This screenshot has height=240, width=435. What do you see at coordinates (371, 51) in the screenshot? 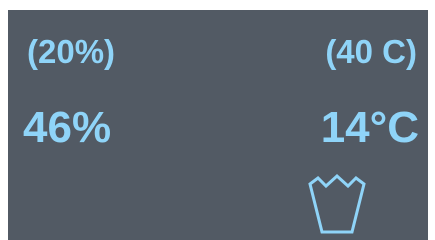
I see `temperature-setpoint-label: (40 C)` at bounding box center [371, 51].